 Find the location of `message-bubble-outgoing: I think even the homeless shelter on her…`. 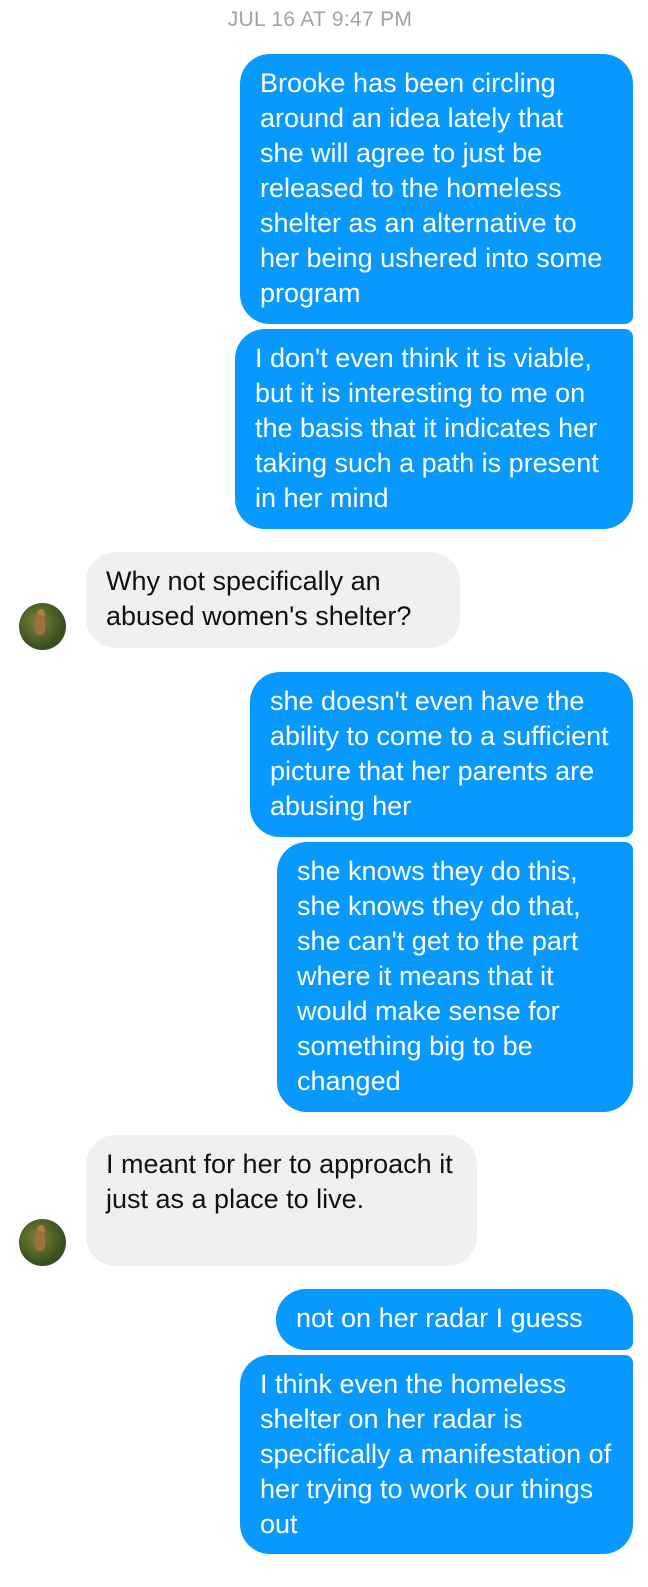

message-bubble-outgoing: I think even the homeless shelter on her… is located at coordinates (436, 1454).